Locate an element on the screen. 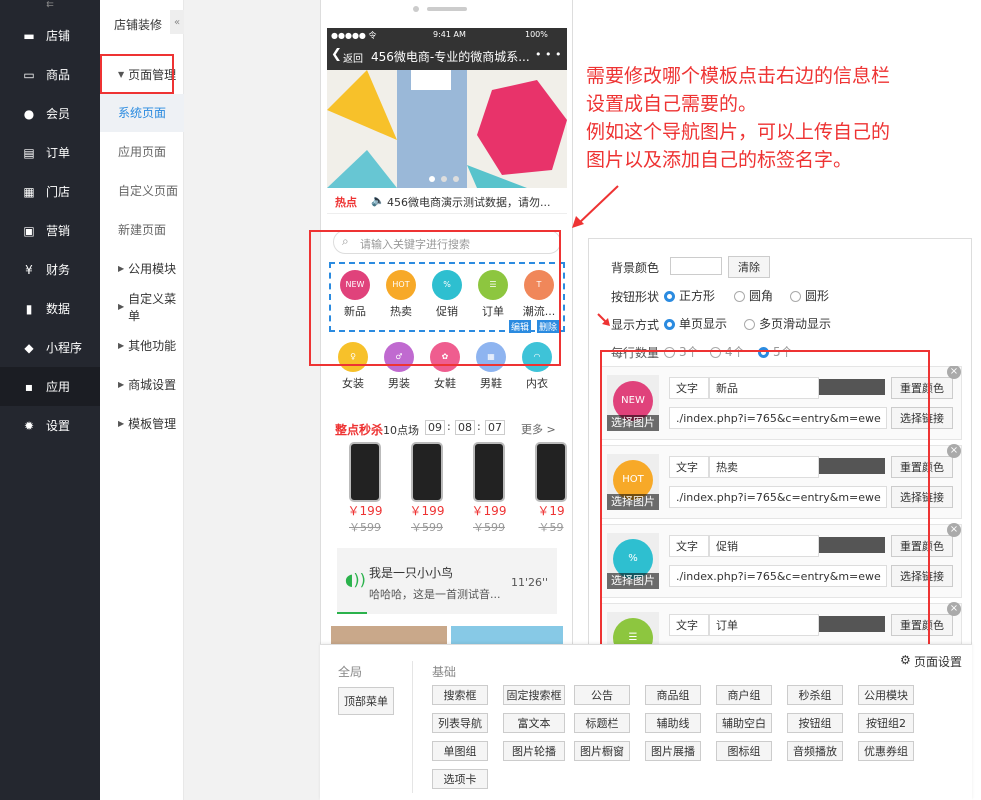 This screenshot has height=800, width=981. sidebar-item-label: 商品 is located at coordinates (58, 75).